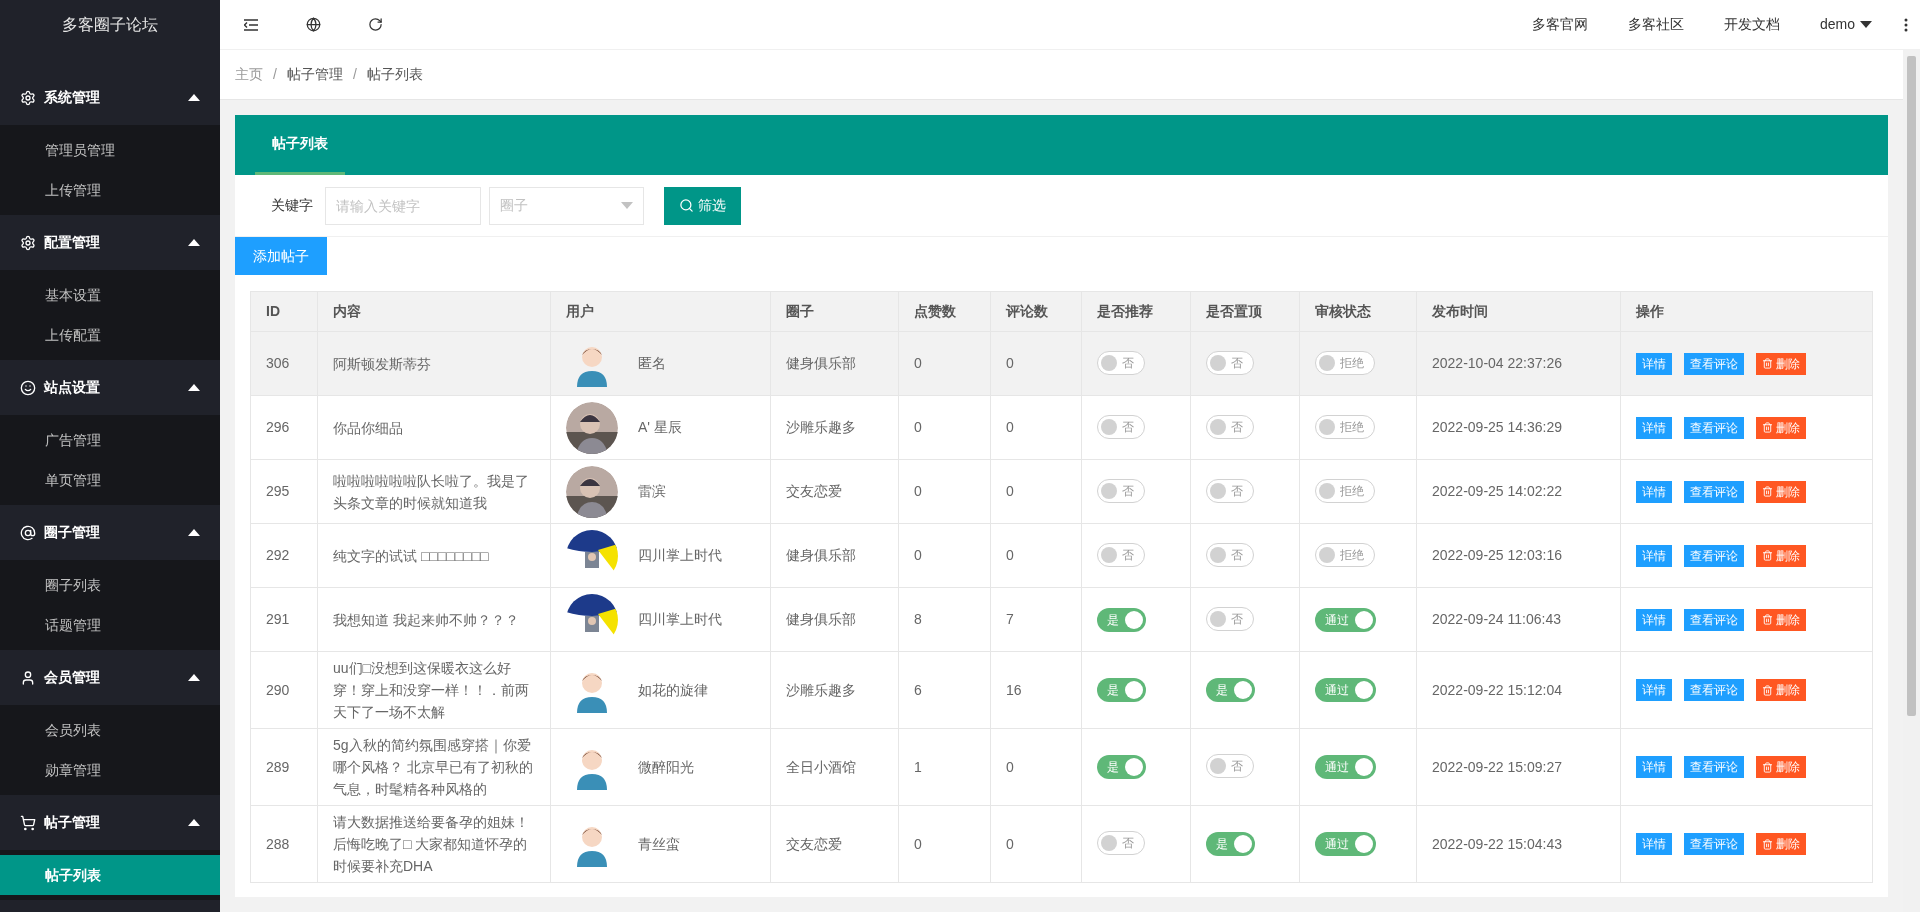 The height and width of the screenshot is (912, 1920). Describe the element at coordinates (566, 205) in the screenshot. I see `circle-select: 圈子` at that location.